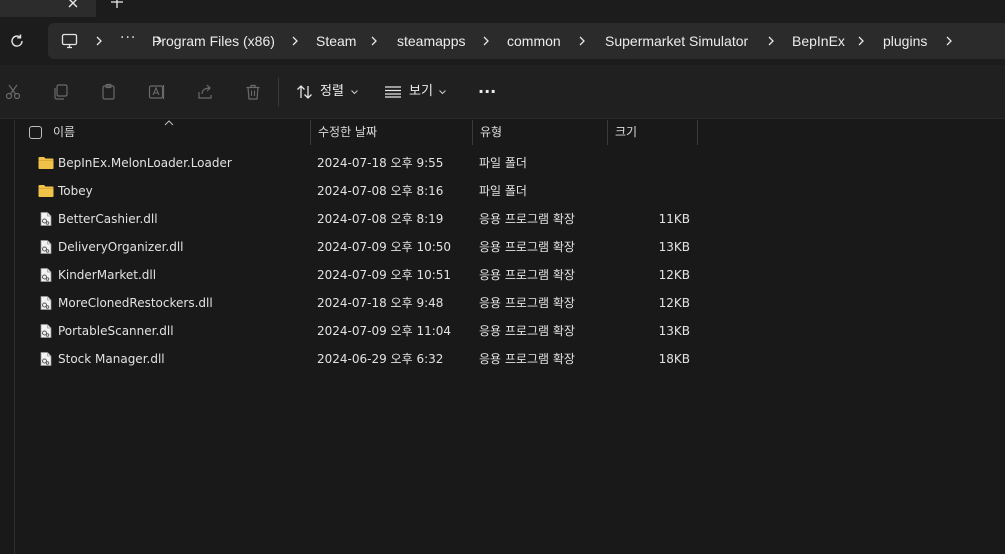 The height and width of the screenshot is (554, 1005). What do you see at coordinates (278, 92) in the screenshot?
I see `toolbar-divider` at bounding box center [278, 92].